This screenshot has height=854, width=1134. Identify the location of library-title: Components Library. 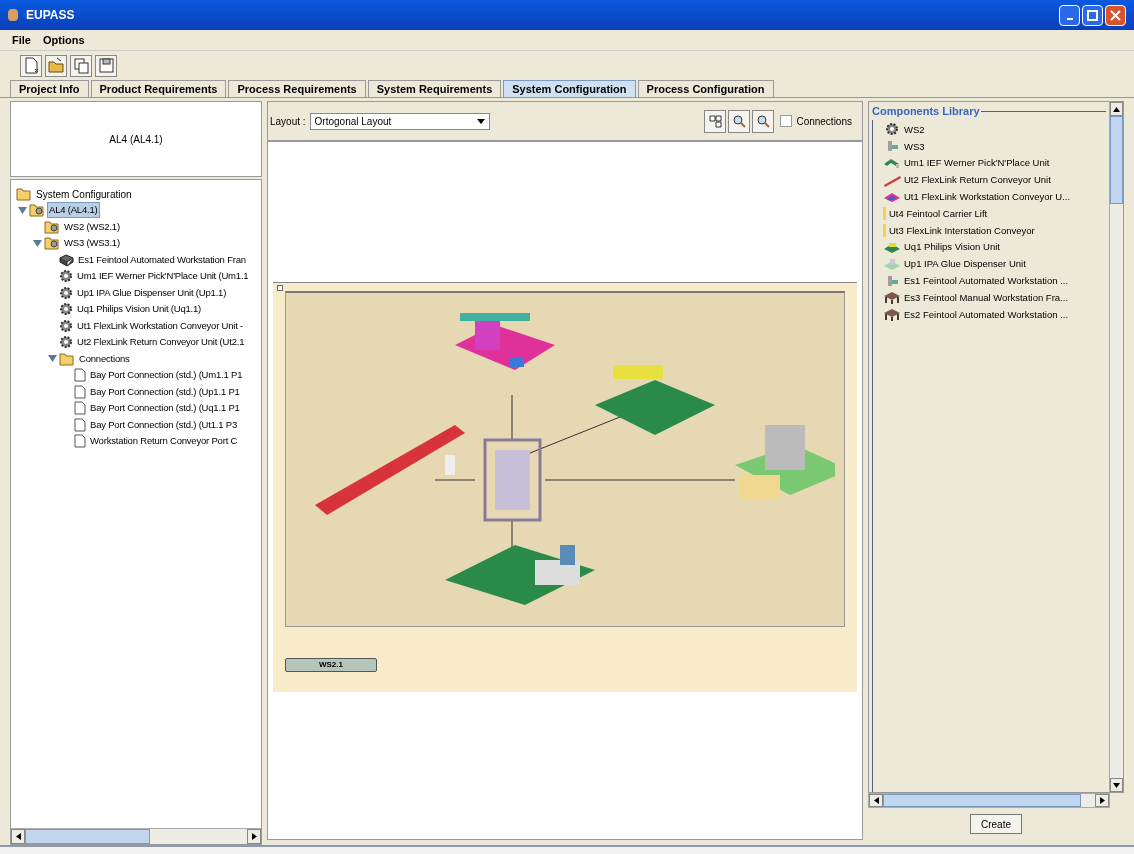
(926, 111).